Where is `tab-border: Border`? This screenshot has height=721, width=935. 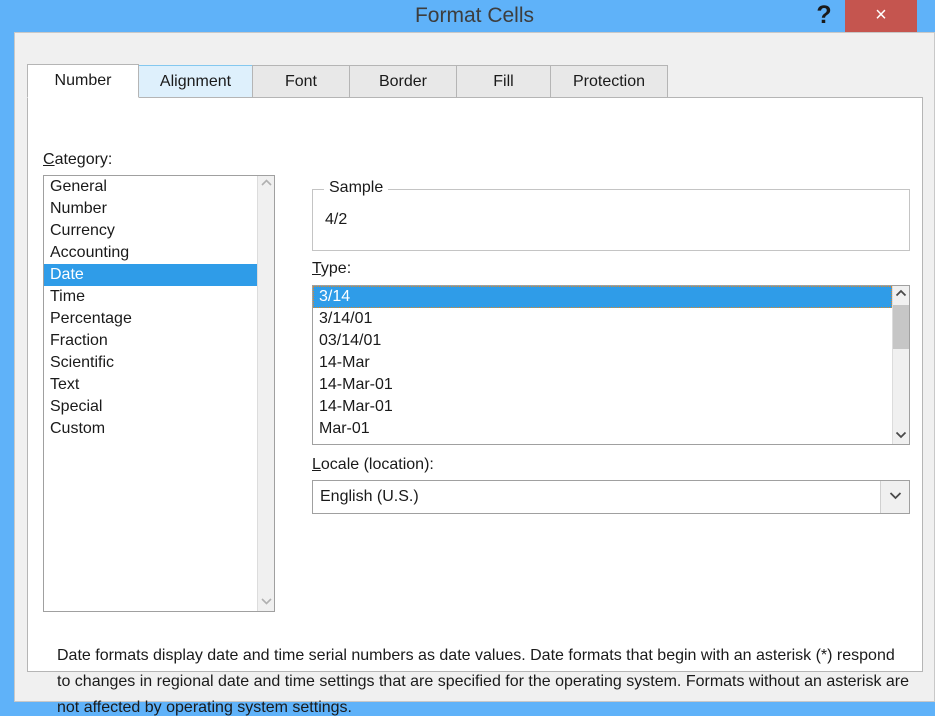
tab-border: Border is located at coordinates (403, 81).